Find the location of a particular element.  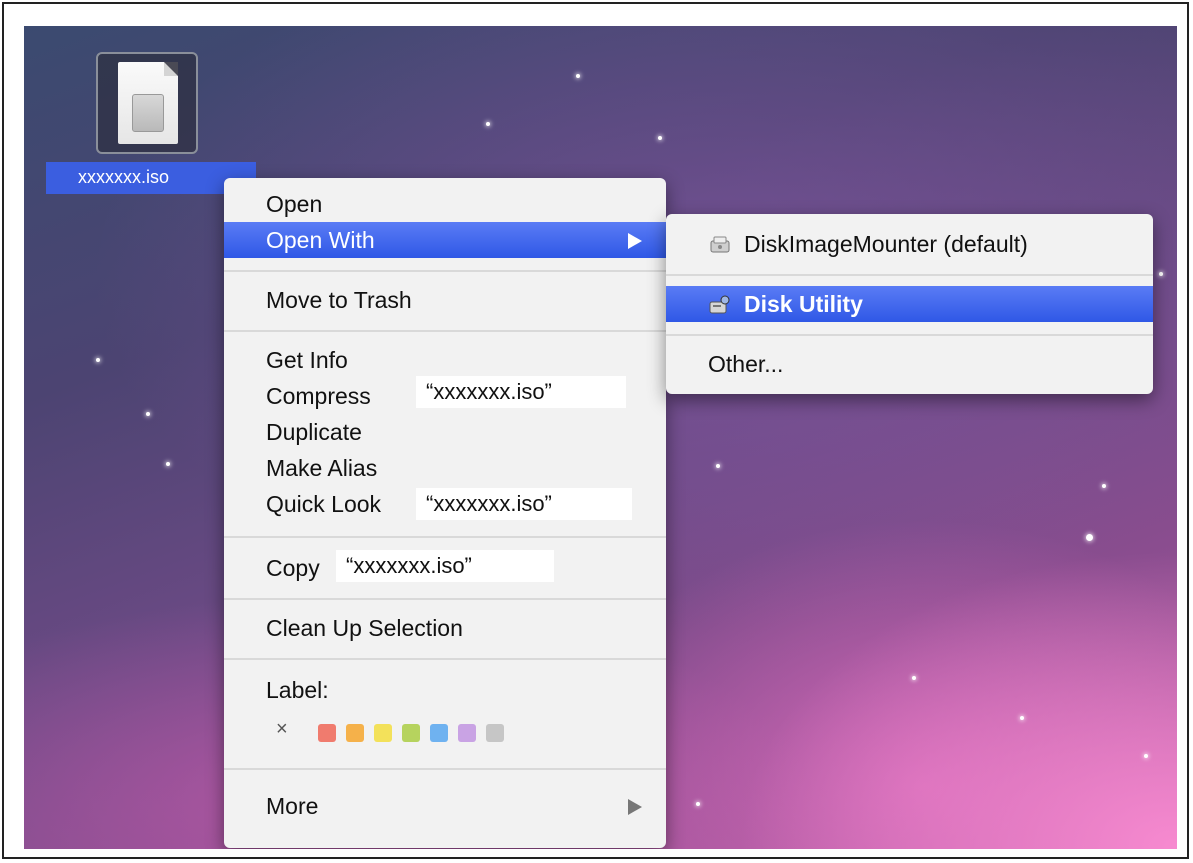

disk-image-file-icon is located at coordinates (148, 103).